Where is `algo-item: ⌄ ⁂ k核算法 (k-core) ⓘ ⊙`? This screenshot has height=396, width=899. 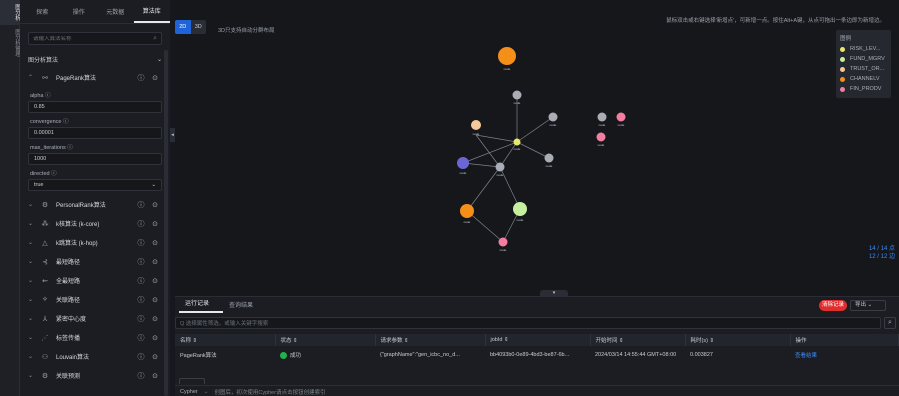
algo-item: ⌄ ⁂ k核算法 (k-core) ⓘ ⊙ is located at coordinates (95, 223).